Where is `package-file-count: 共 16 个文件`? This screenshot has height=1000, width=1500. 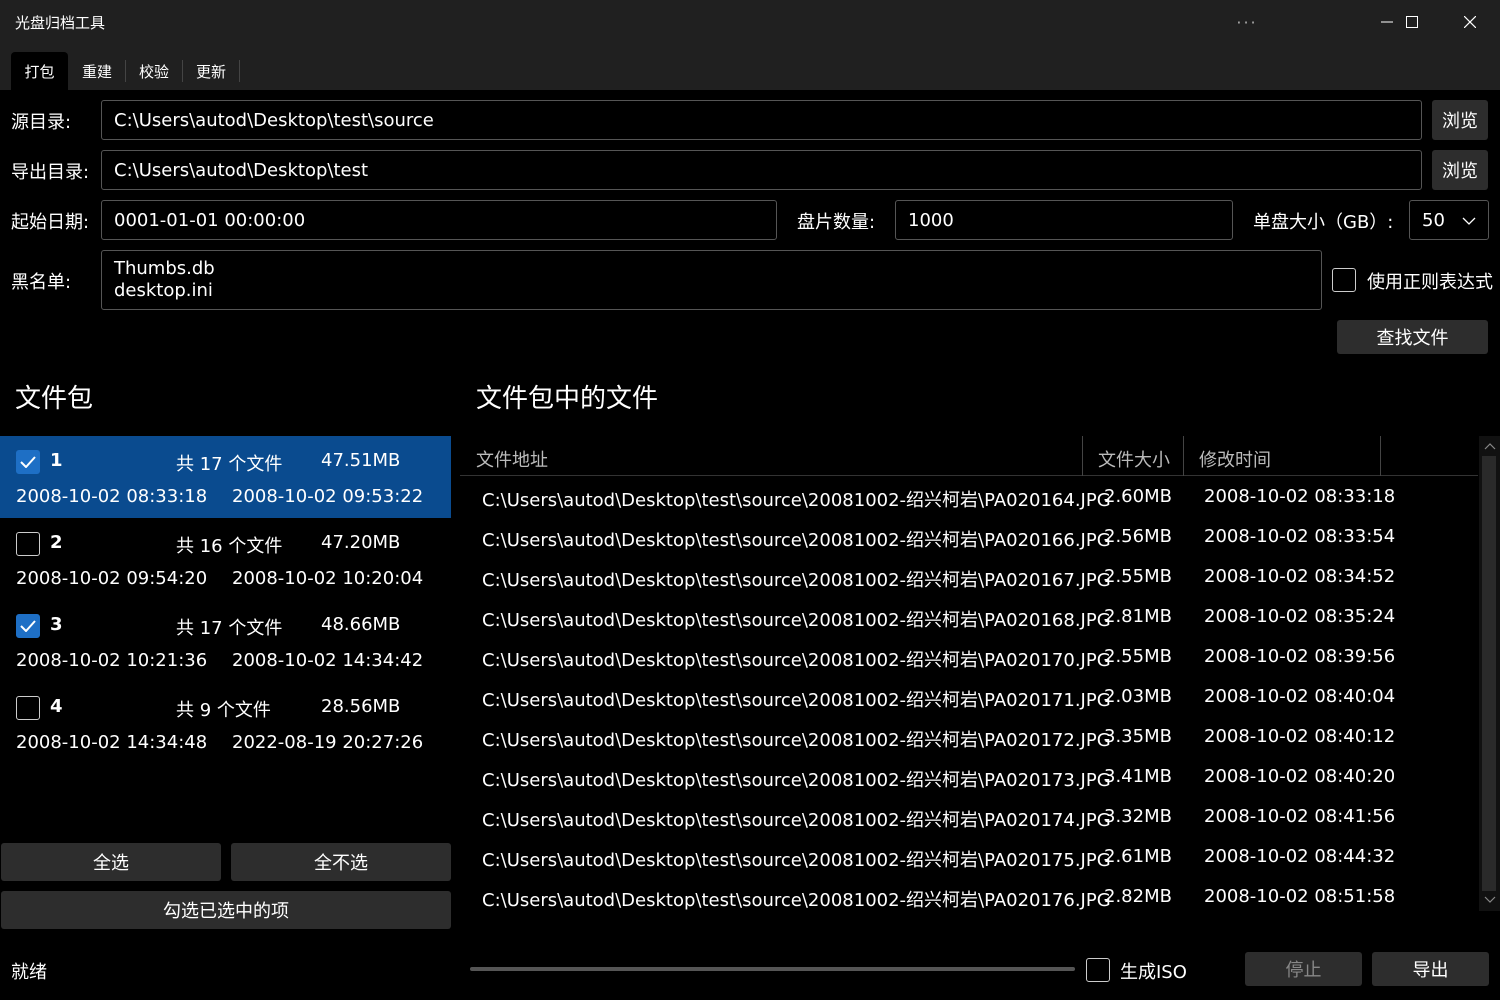
package-file-count: 共 16 个文件 is located at coordinates (229, 546).